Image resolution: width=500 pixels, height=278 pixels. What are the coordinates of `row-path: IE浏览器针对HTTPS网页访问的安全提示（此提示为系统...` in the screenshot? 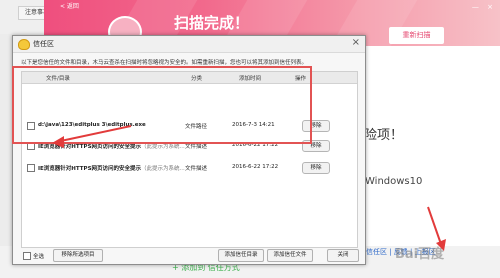 It's located at (111, 168).